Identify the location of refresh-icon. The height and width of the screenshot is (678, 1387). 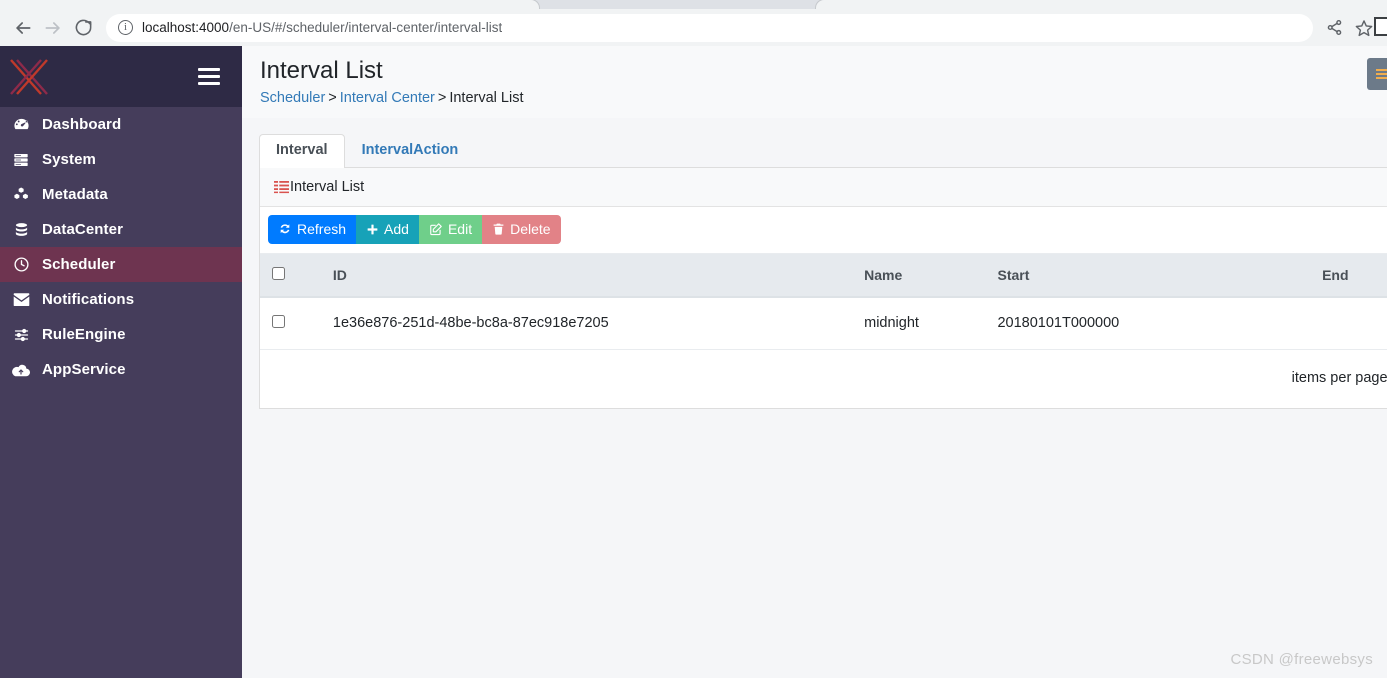
(285, 229).